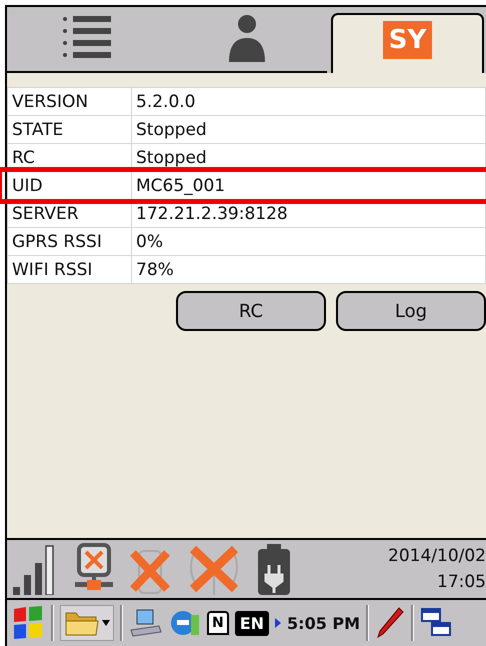  Describe the element at coordinates (278, 623) in the screenshot. I see `triangle-icon` at that location.